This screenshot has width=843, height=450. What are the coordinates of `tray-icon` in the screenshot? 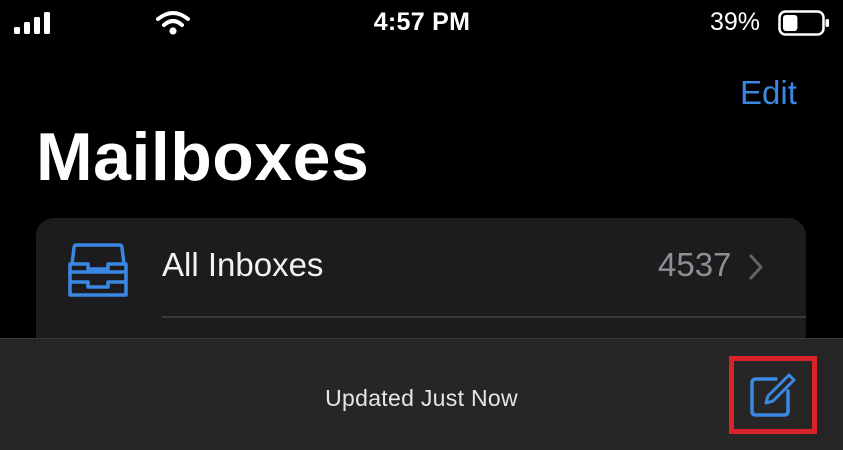 It's located at (98, 270).